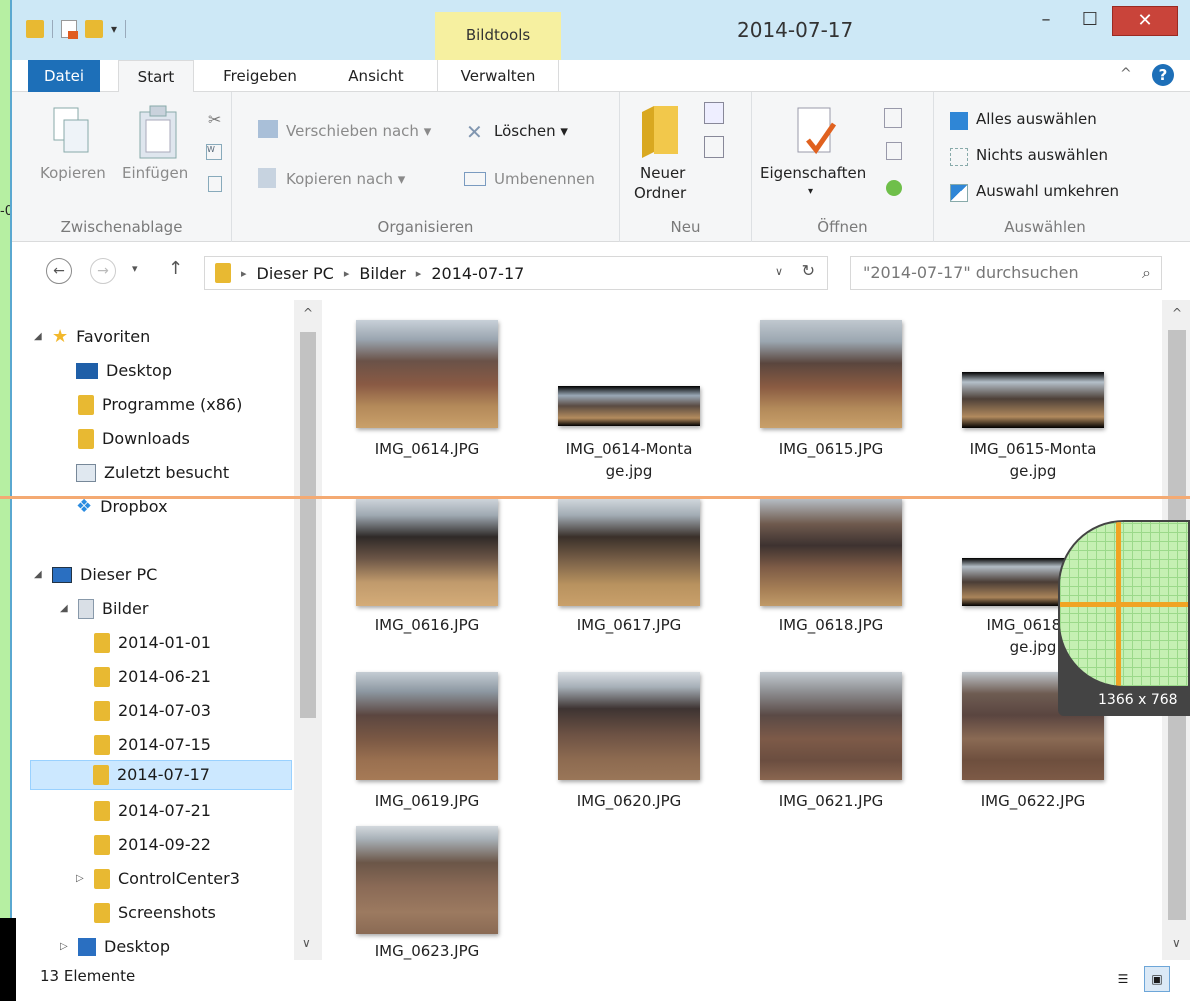  Describe the element at coordinates (813, 173) in the screenshot. I see `properties-button: Eigenschaften` at that location.